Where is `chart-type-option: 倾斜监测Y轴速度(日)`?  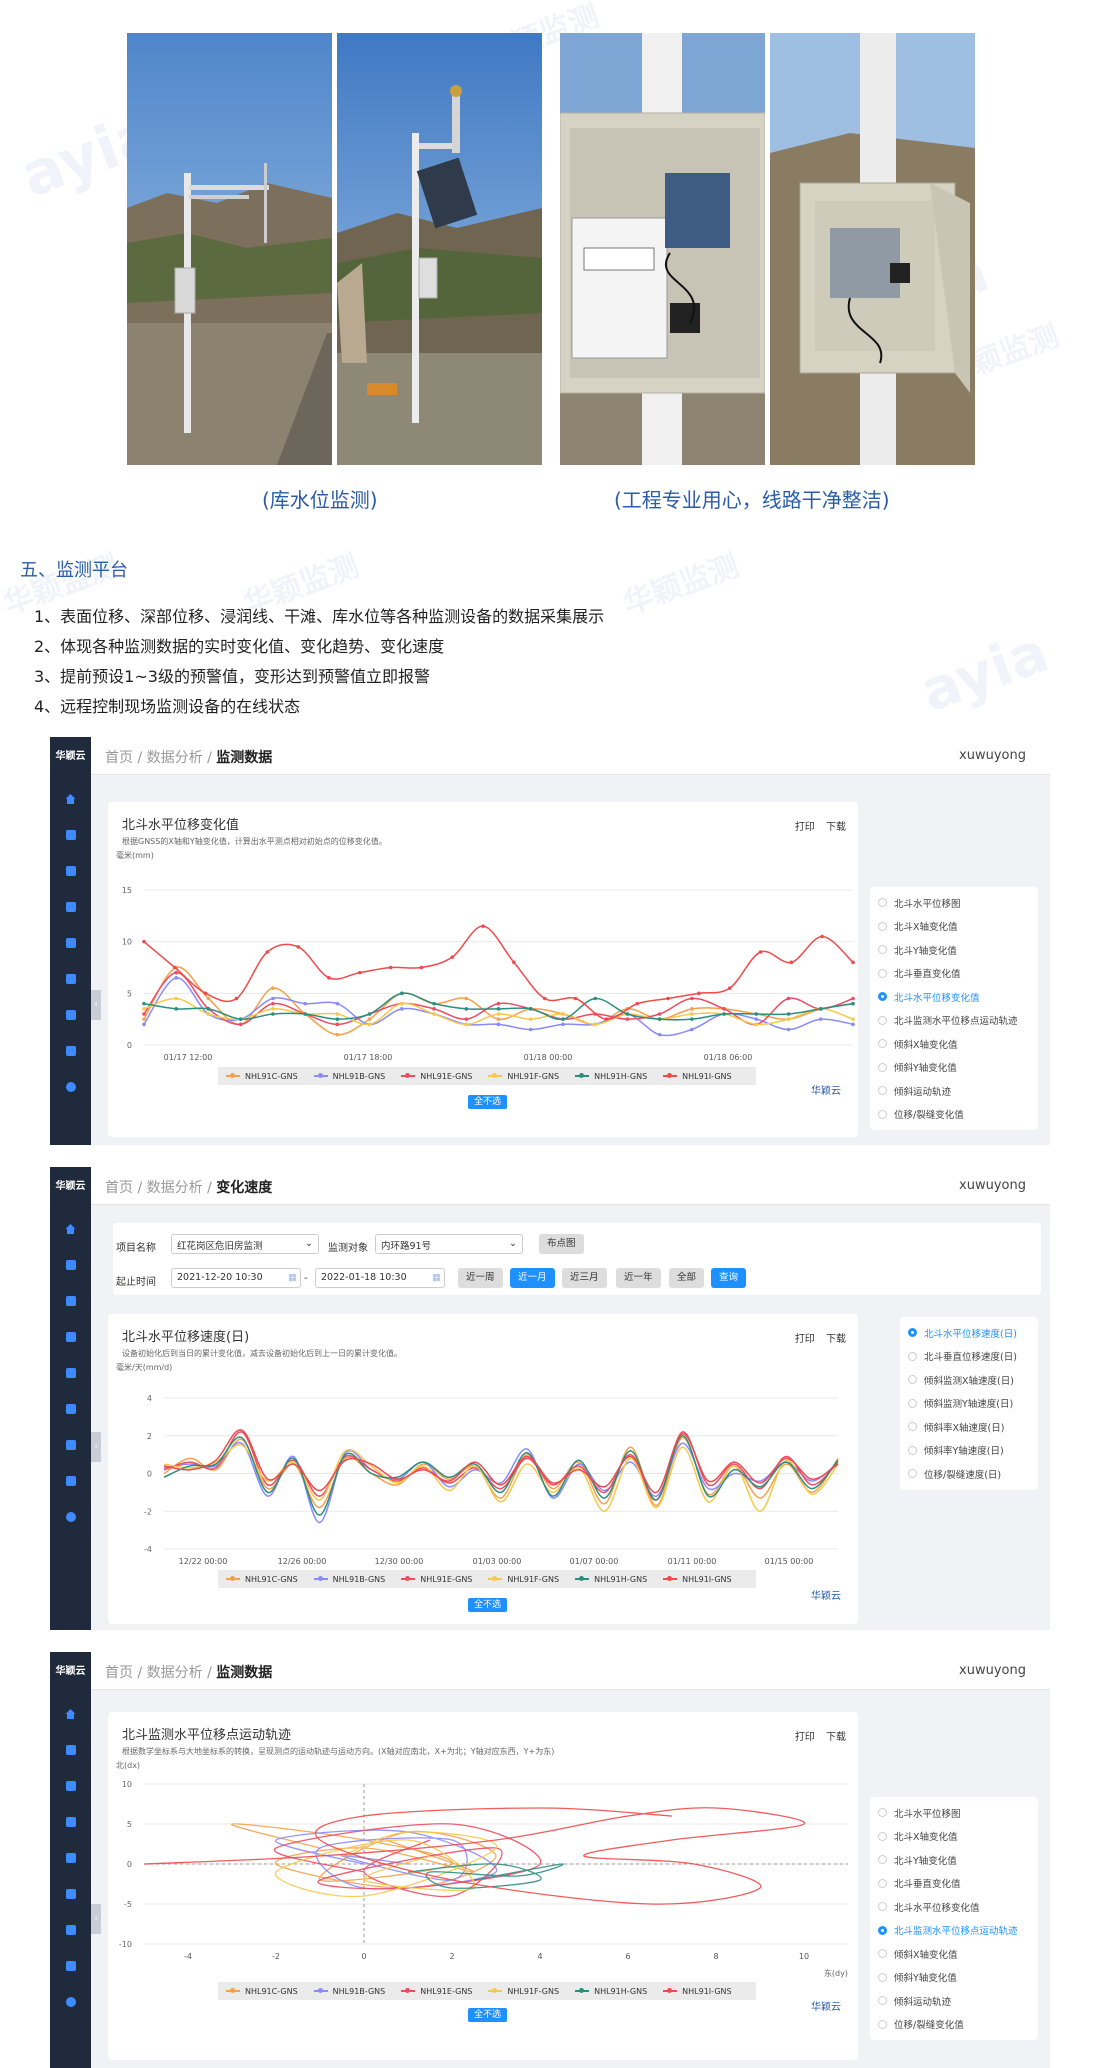 chart-type-option: 倾斜监测Y轴速度(日) is located at coordinates (969, 1404).